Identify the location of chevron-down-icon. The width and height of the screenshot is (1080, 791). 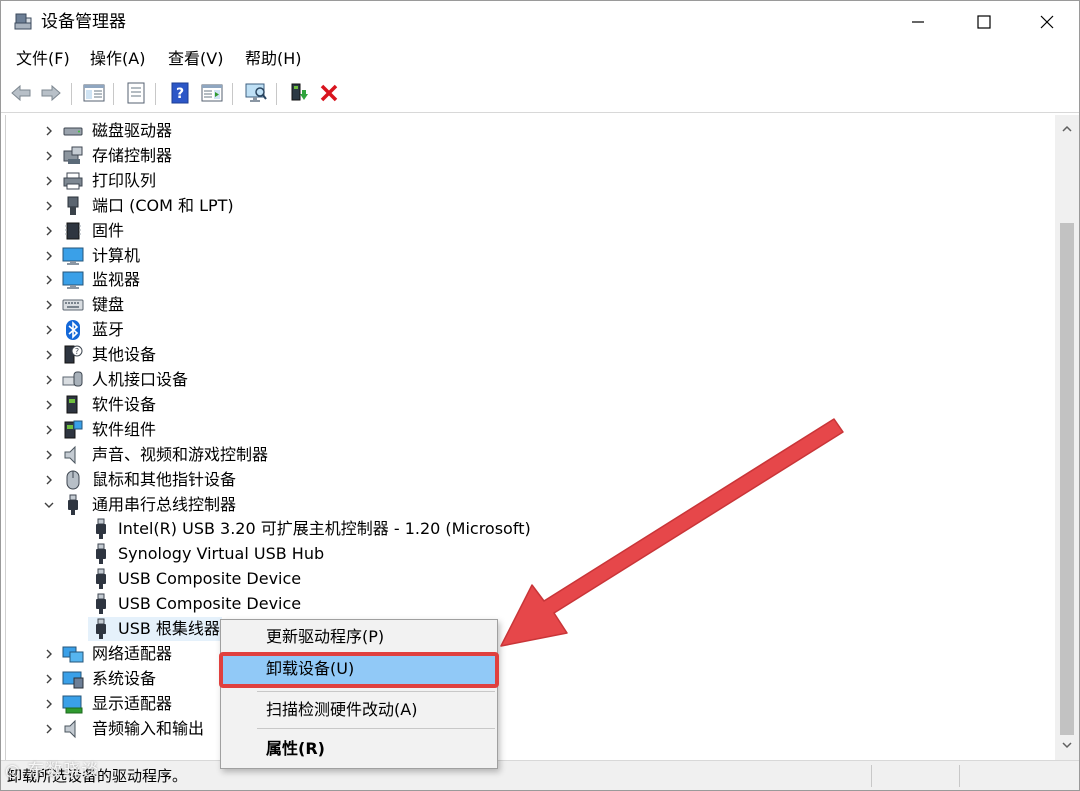
(49, 505).